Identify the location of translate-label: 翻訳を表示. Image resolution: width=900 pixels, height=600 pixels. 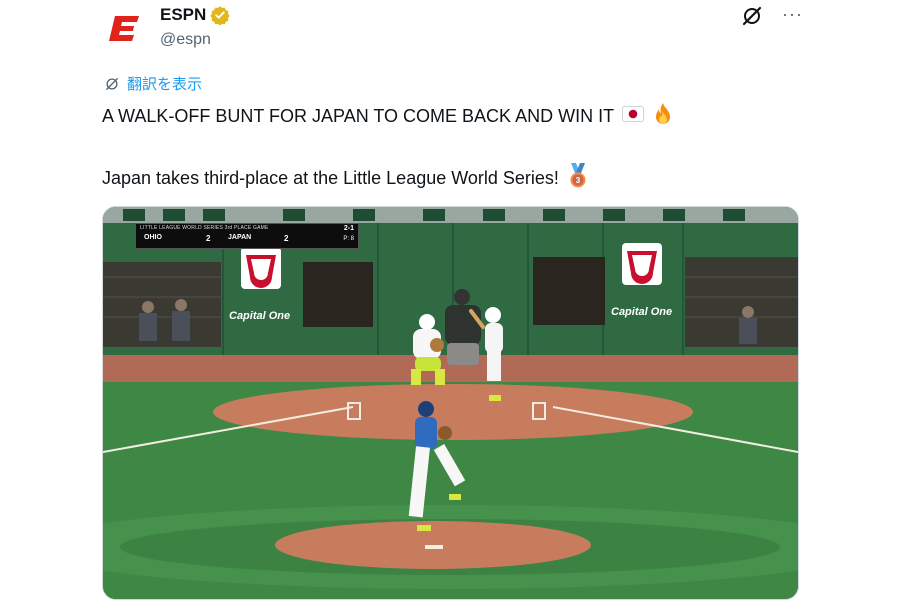
(165, 84).